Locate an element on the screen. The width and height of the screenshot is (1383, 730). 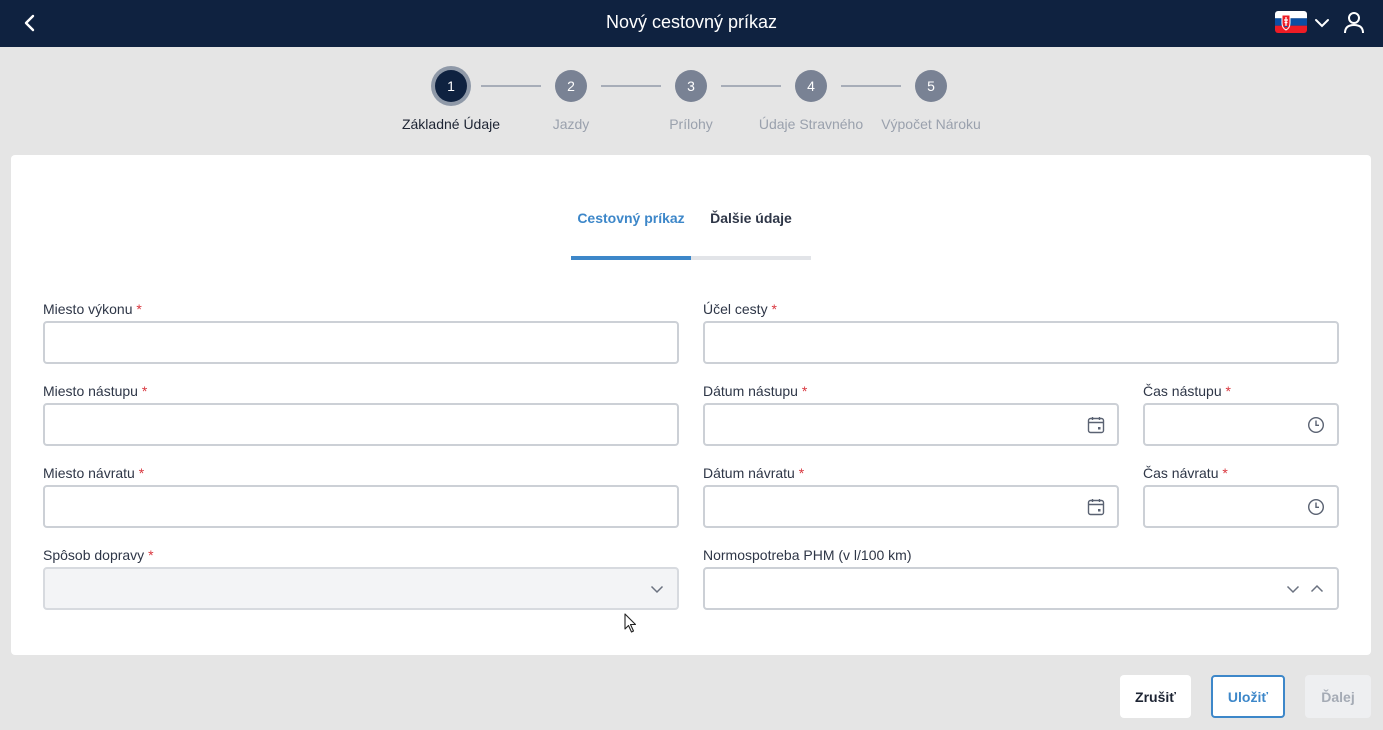
chevron-up-icon is located at coordinates (1317, 589).